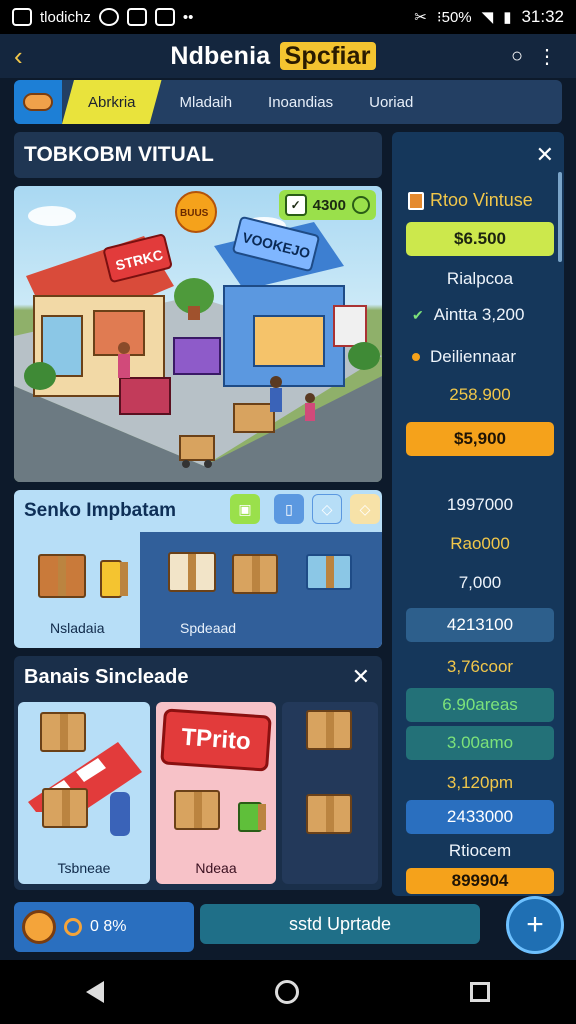 This screenshot has width=576, height=1024. I want to click on tab-3: Uoriad, so click(391, 102).